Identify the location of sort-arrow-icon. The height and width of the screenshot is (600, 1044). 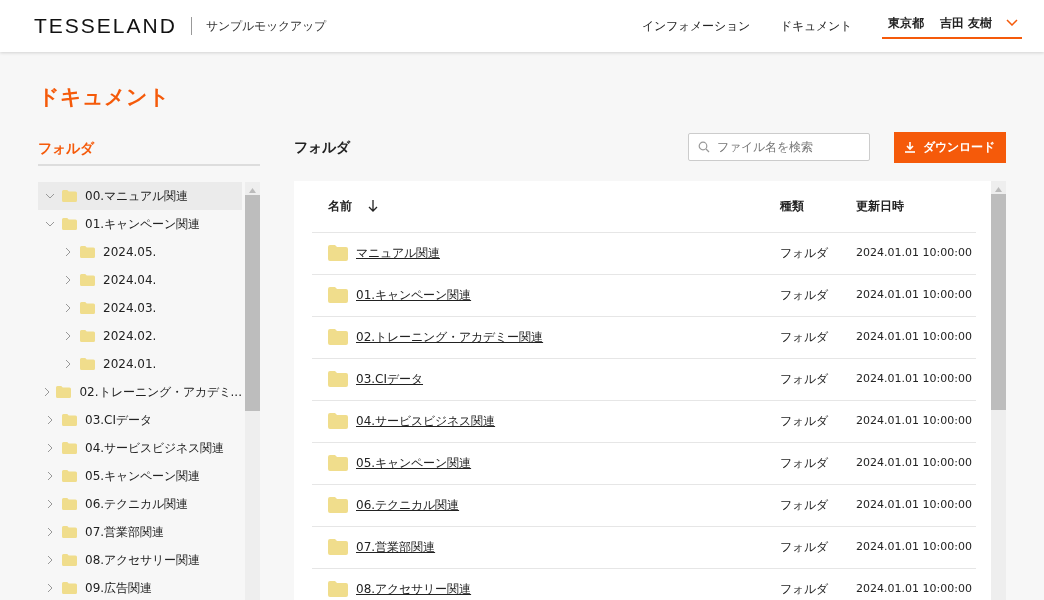
(373, 206).